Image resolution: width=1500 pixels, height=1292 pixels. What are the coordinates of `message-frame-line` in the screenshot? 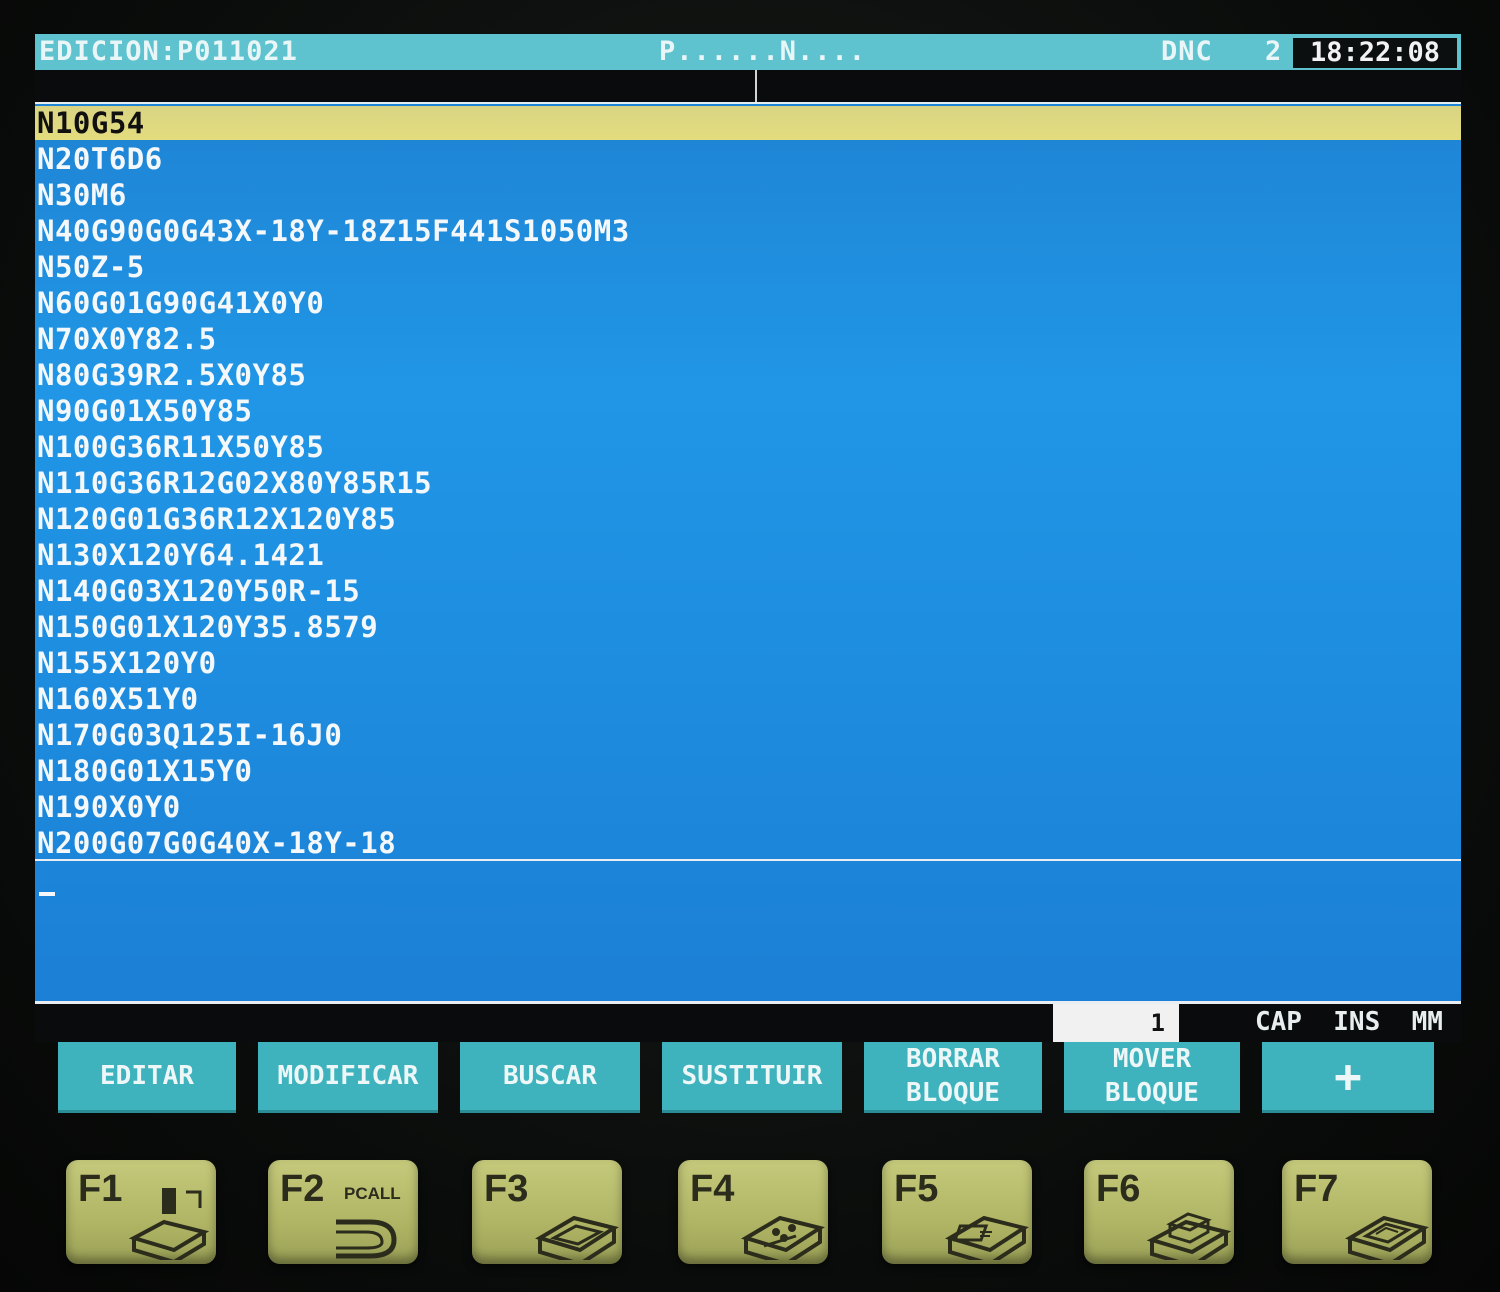 It's located at (748, 103).